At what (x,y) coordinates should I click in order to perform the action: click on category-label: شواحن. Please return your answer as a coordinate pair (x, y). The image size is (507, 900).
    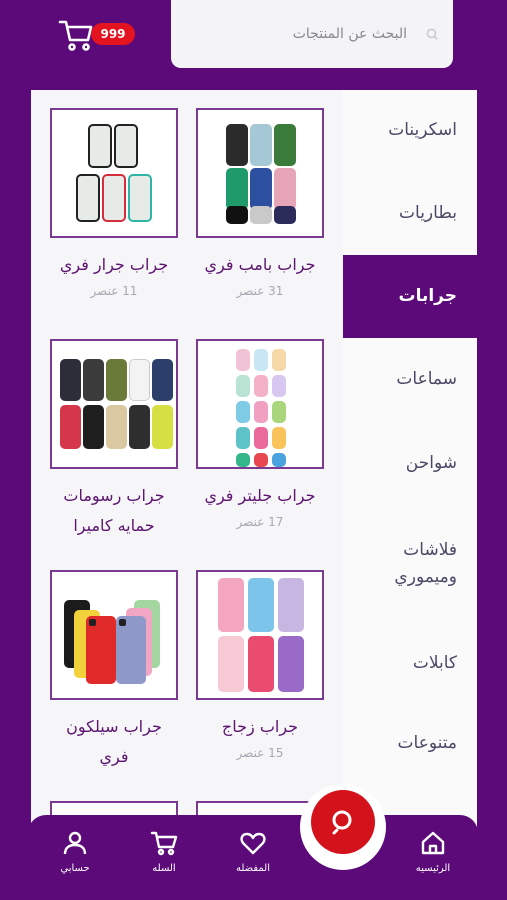
    Looking at the image, I should click on (431, 463).